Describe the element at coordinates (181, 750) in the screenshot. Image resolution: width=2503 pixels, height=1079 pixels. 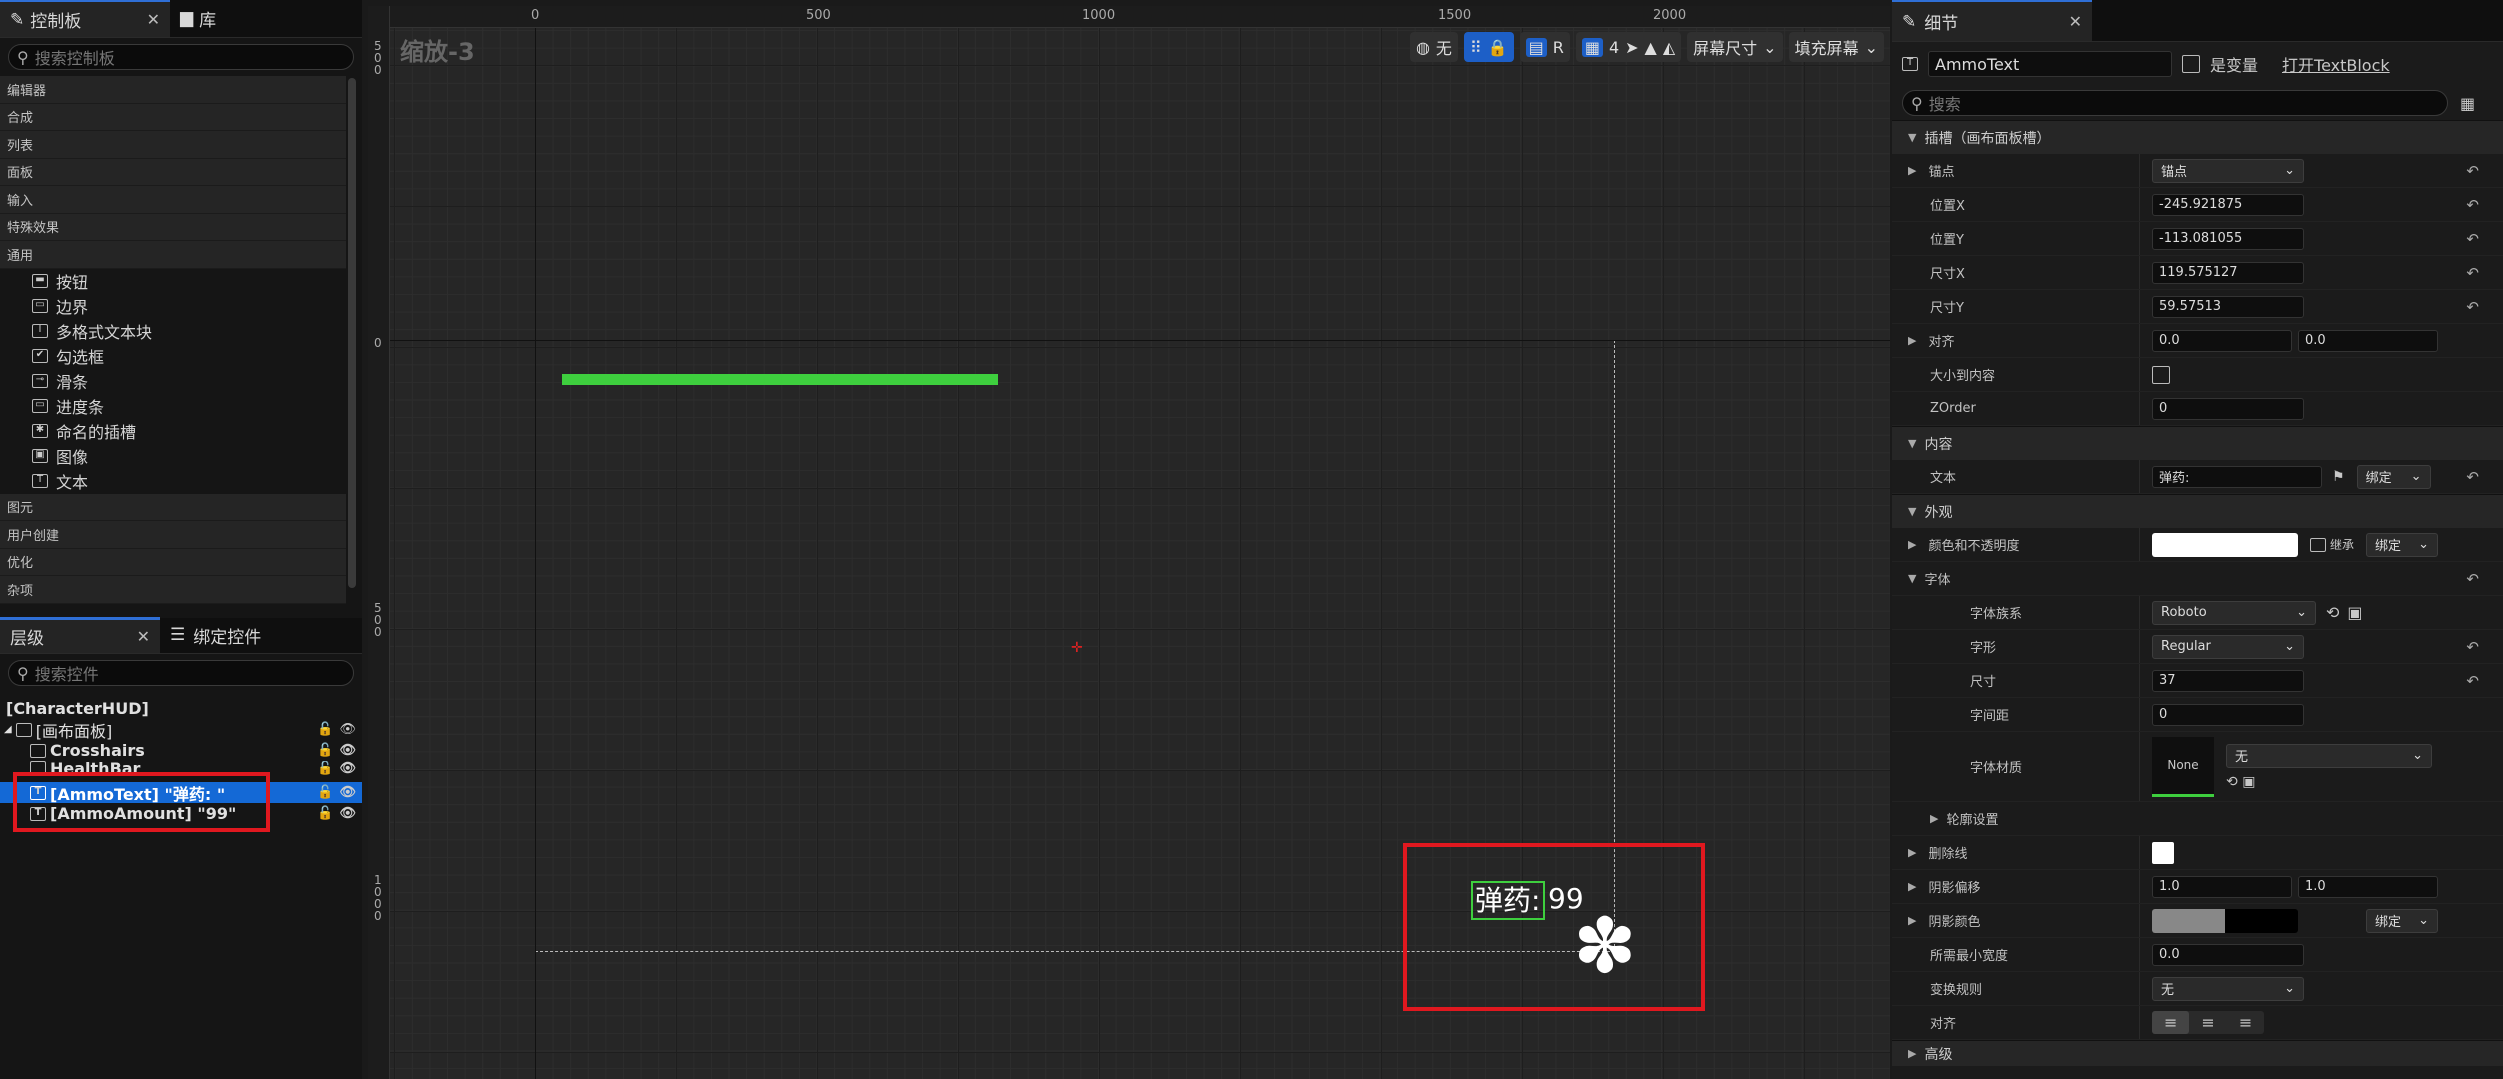
I see `tree-item-crosshairs: Crosshairs 🔓 👁` at that location.